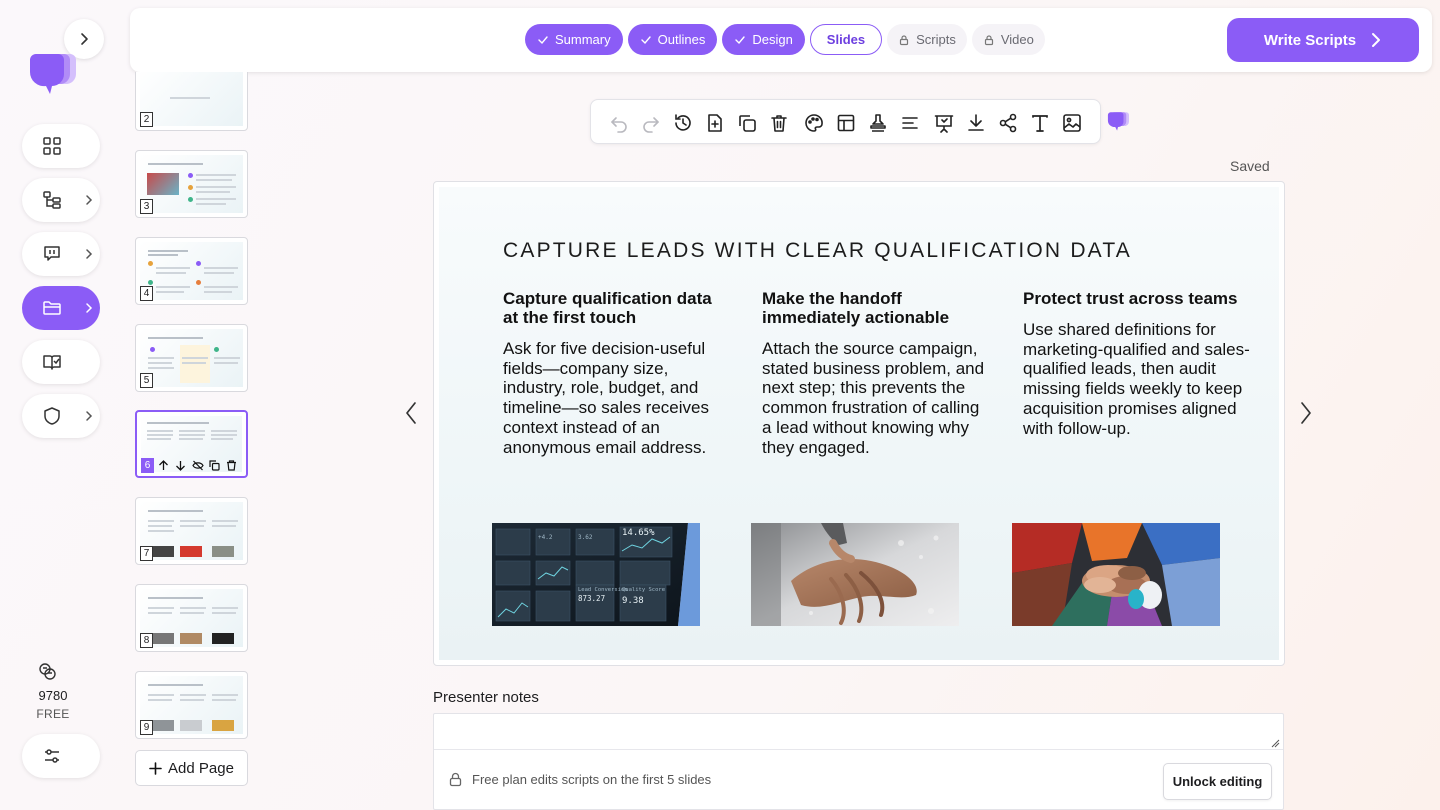 Image resolution: width=1440 pixels, height=810 pixels. Describe the element at coordinates (197, 465) in the screenshot. I see `hide-icon` at that location.